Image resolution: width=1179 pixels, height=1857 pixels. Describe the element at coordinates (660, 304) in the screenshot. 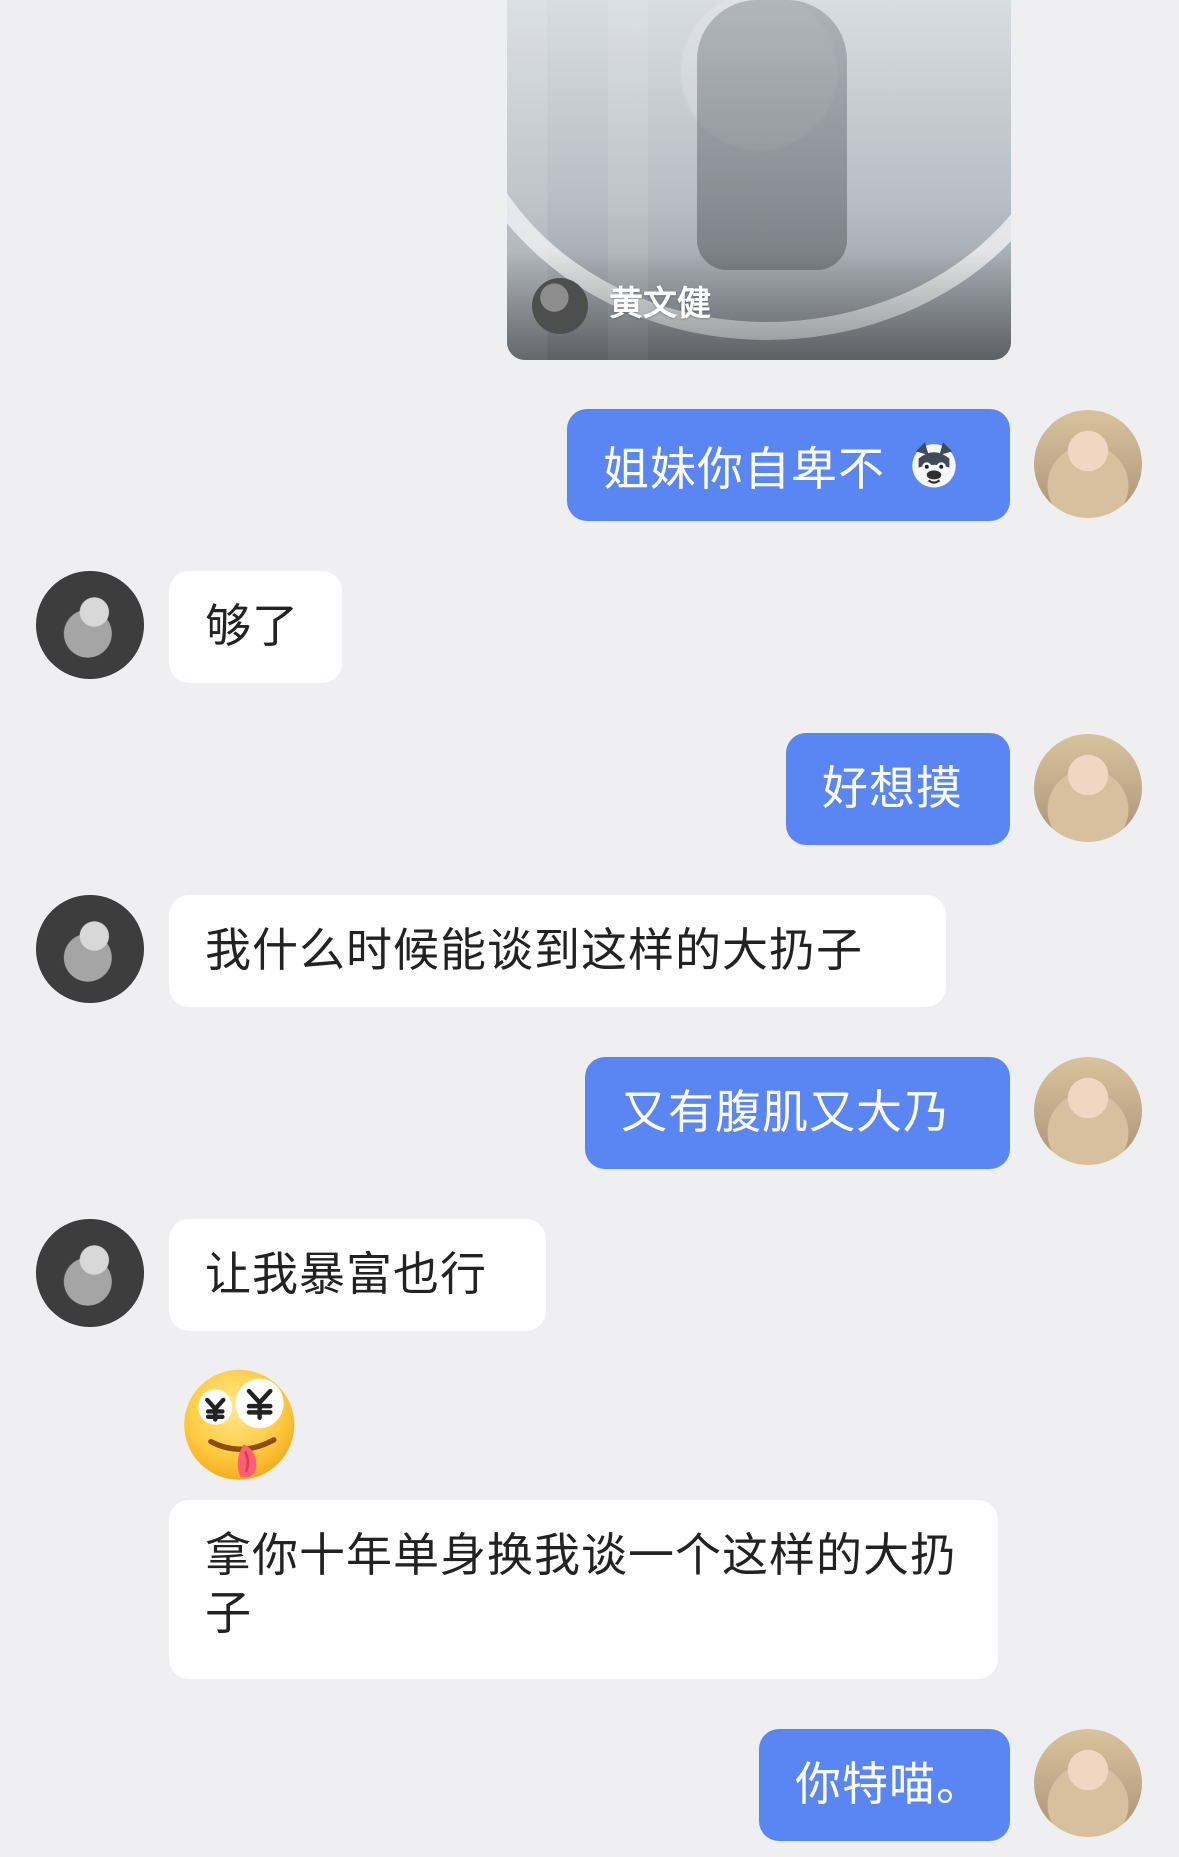

I see `shared-image-author-name: 黄文健` at that location.